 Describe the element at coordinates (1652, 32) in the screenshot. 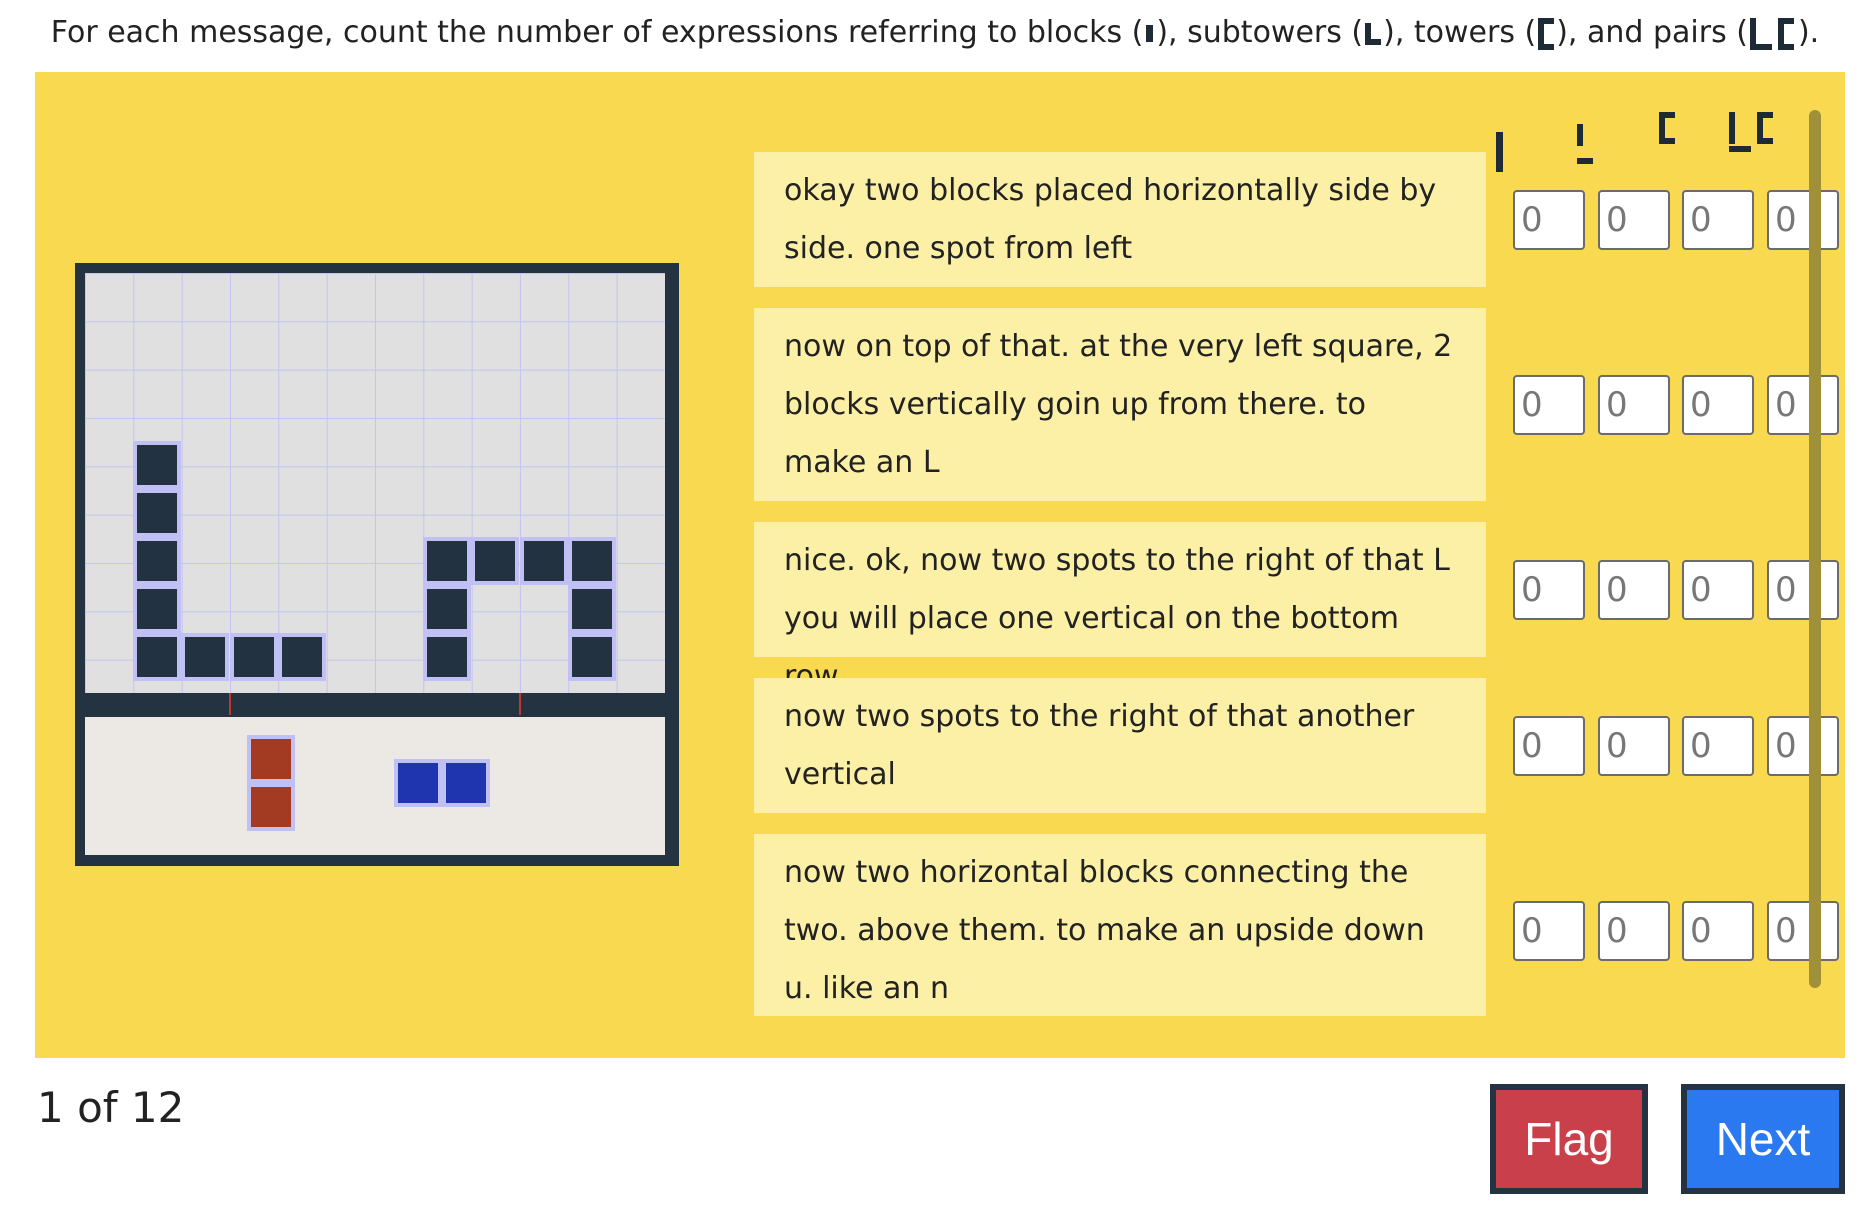

I see `instruction-part: ), and pairs (` at that location.